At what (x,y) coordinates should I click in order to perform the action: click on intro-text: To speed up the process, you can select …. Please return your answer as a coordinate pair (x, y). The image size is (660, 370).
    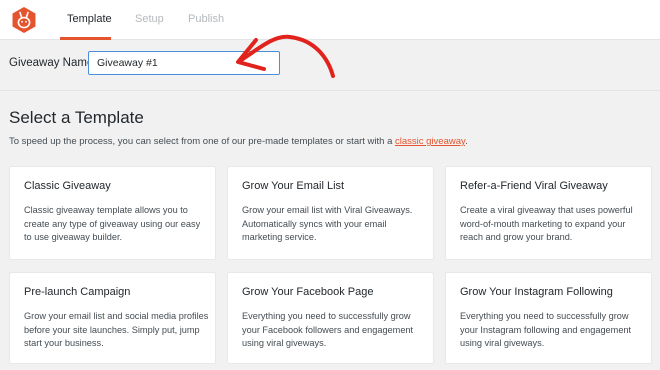
    Looking at the image, I should click on (238, 141).